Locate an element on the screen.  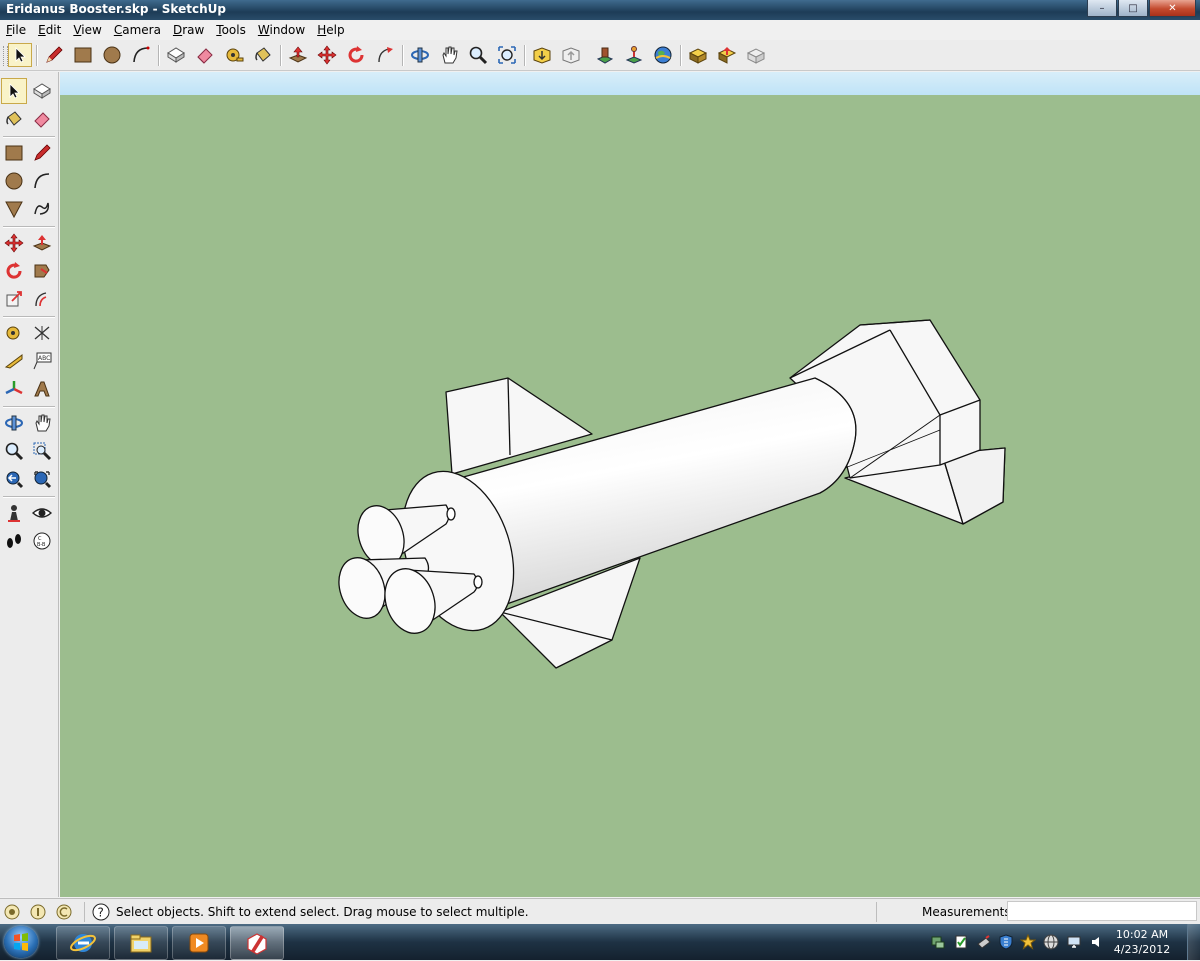
zoom-window-icon is located at coordinates (42, 451).